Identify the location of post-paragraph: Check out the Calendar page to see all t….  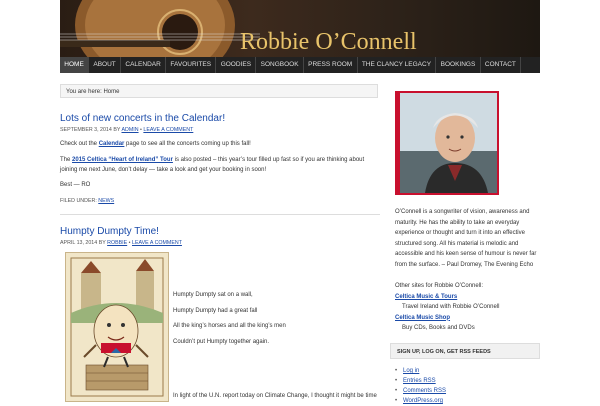
(220, 144).